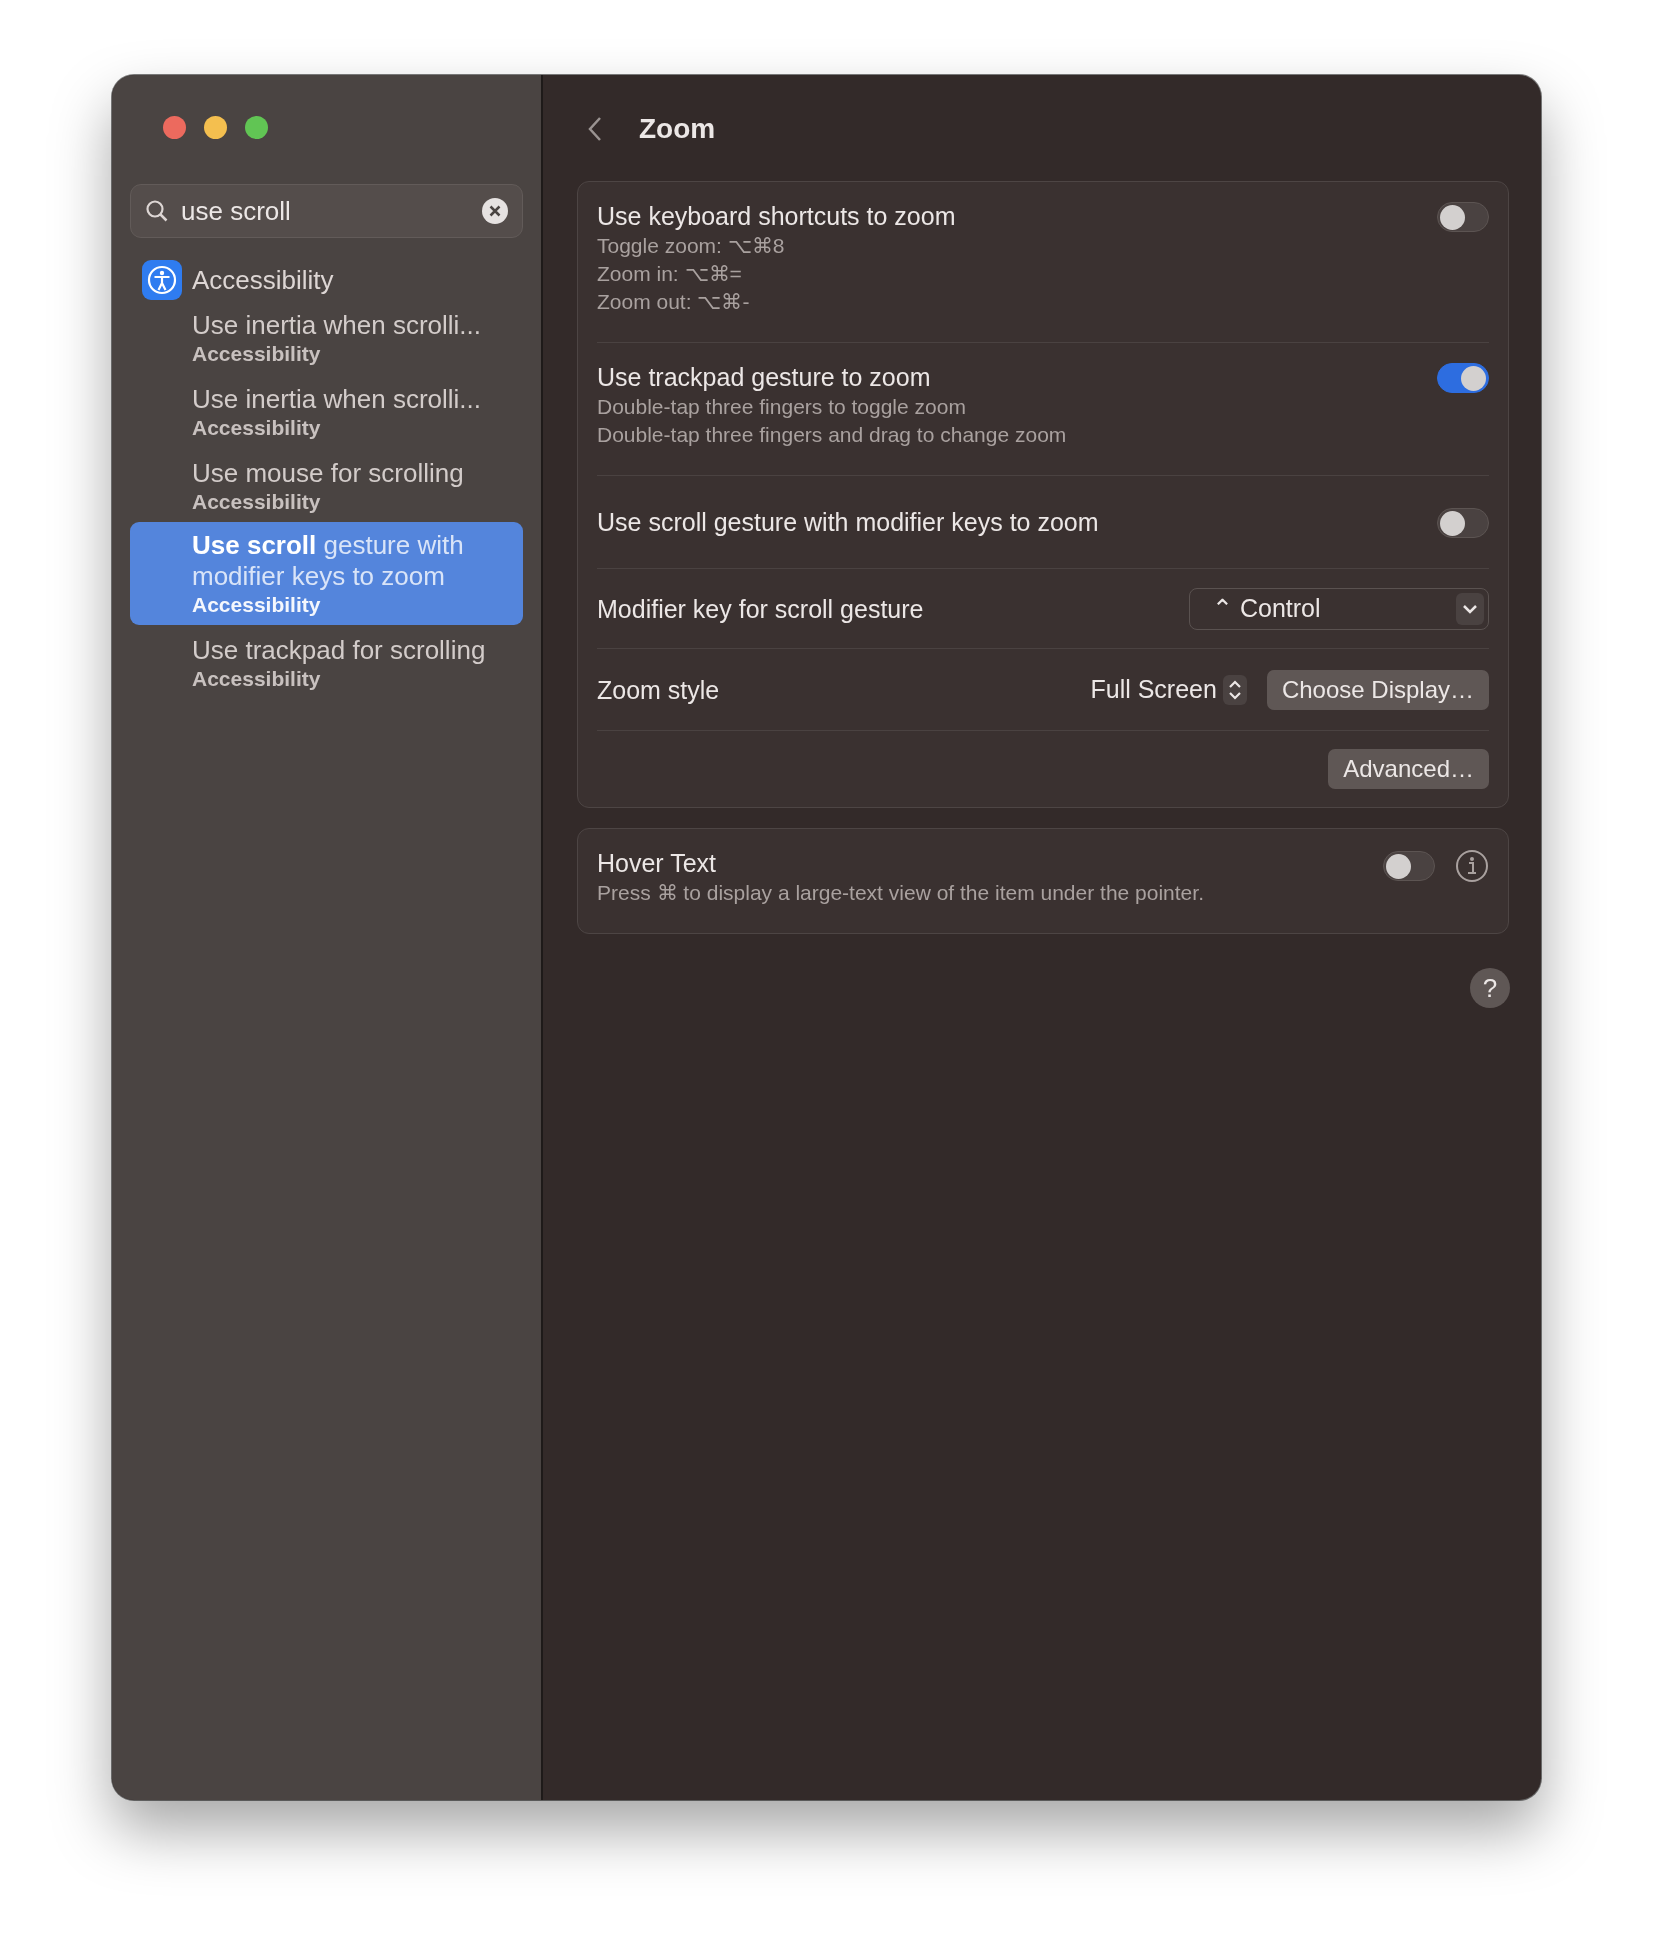 This screenshot has height=1948, width=1654. I want to click on setting-title: Use trackpad gesture to zoom, so click(764, 377).